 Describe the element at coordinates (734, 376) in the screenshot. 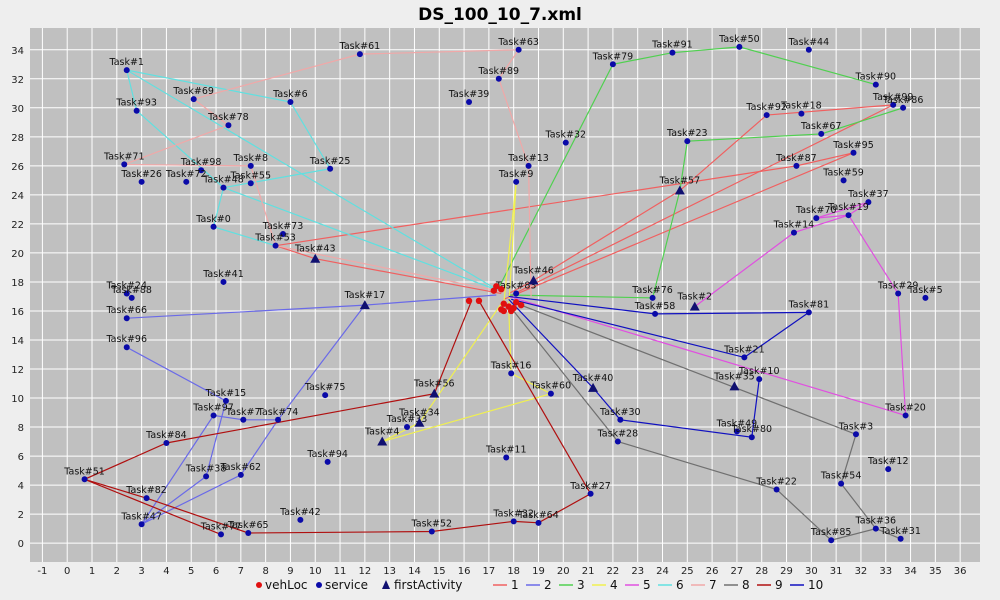

I see `first-activity-label: Task#35` at that location.